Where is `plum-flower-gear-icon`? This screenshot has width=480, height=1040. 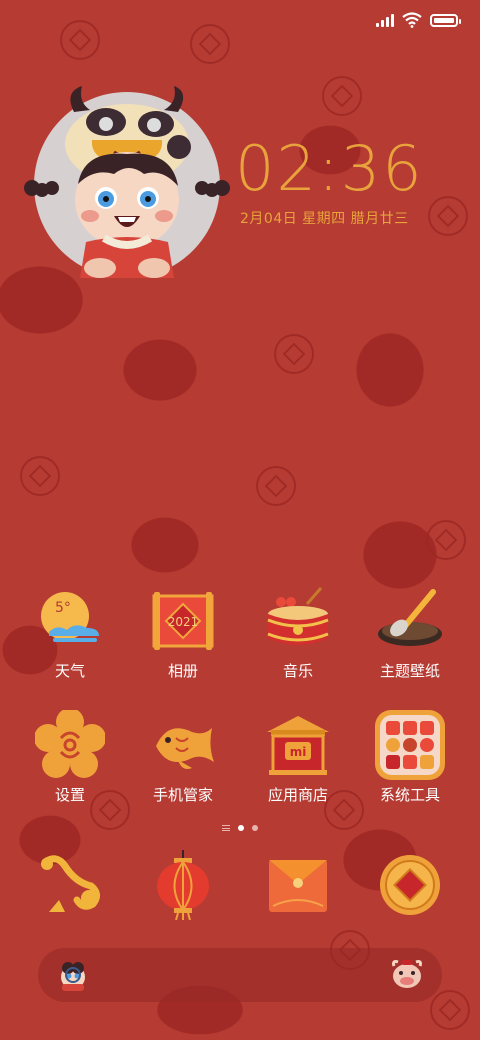
plum-flower-gear-icon is located at coordinates (70, 744).